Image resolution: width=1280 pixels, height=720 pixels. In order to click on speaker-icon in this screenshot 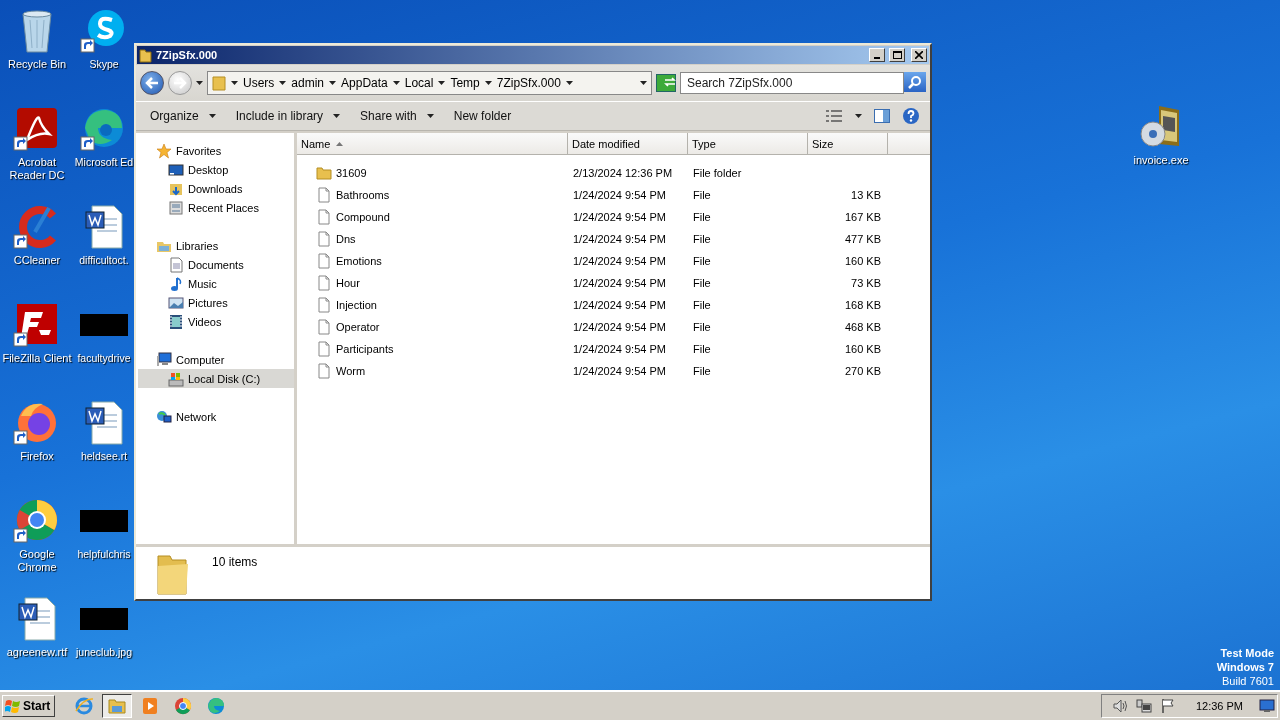, I will do `click(1119, 706)`.